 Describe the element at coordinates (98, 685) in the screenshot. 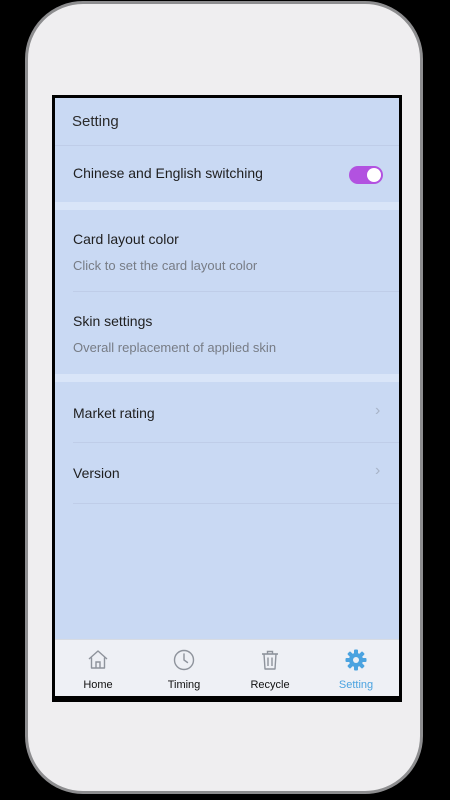

I see `tab-home-label: Home` at that location.